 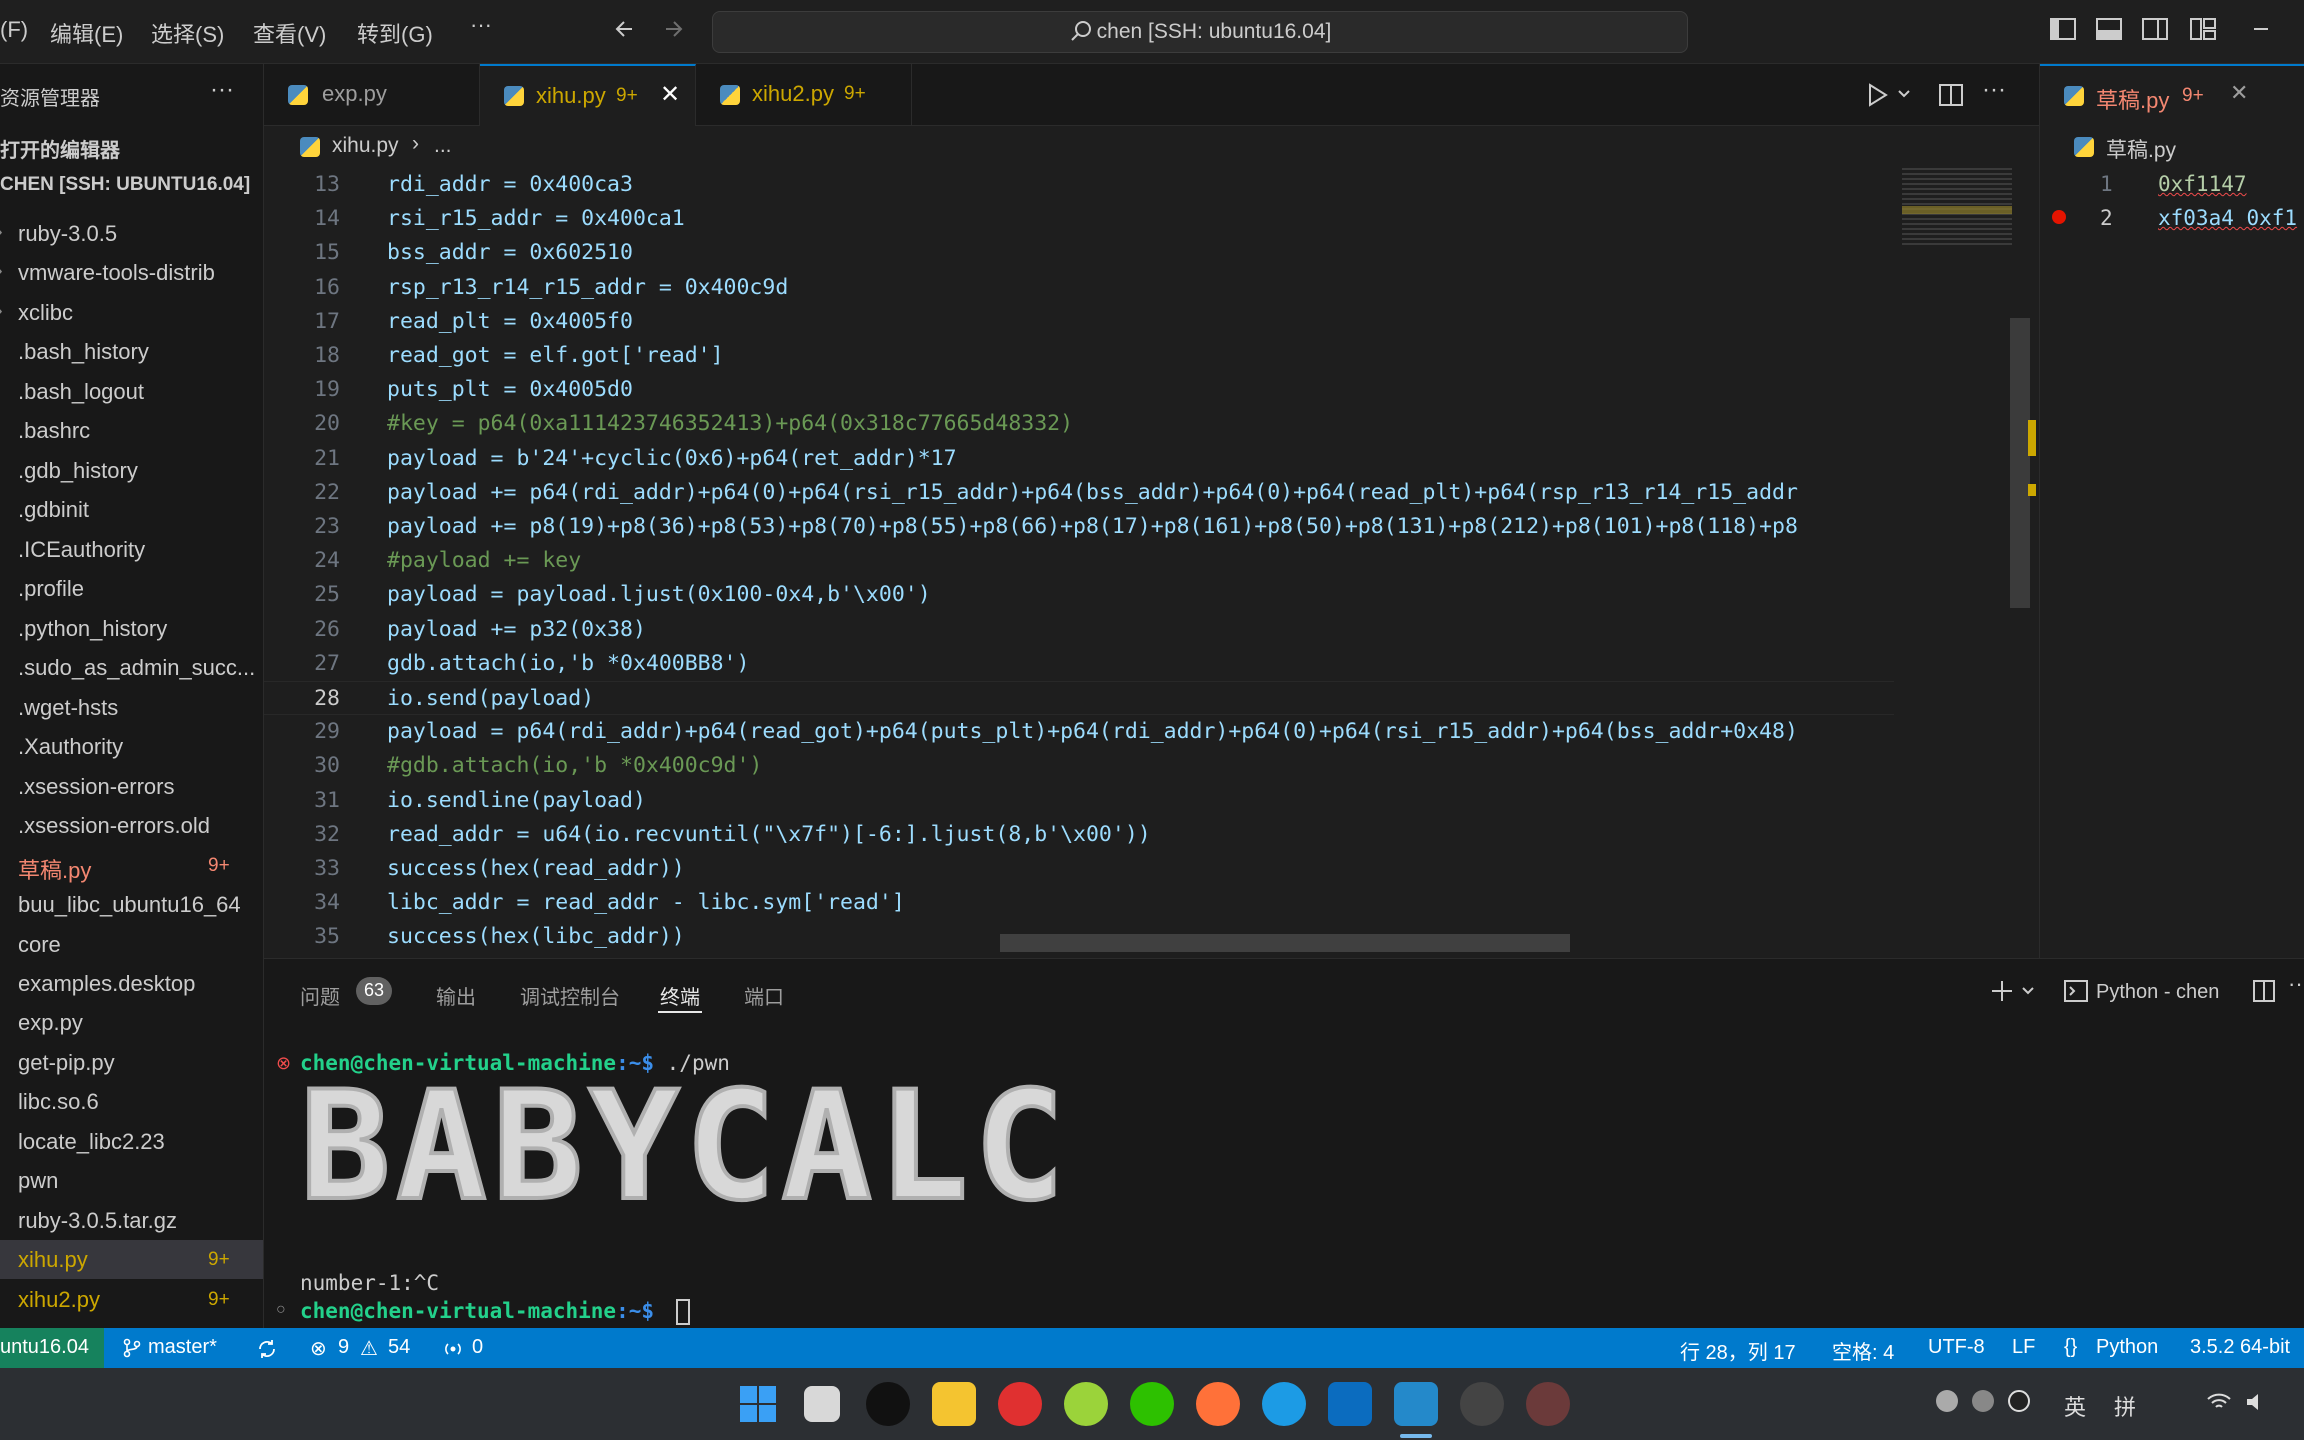 I want to click on indentation: 空格: 4, so click(x=1863, y=1350).